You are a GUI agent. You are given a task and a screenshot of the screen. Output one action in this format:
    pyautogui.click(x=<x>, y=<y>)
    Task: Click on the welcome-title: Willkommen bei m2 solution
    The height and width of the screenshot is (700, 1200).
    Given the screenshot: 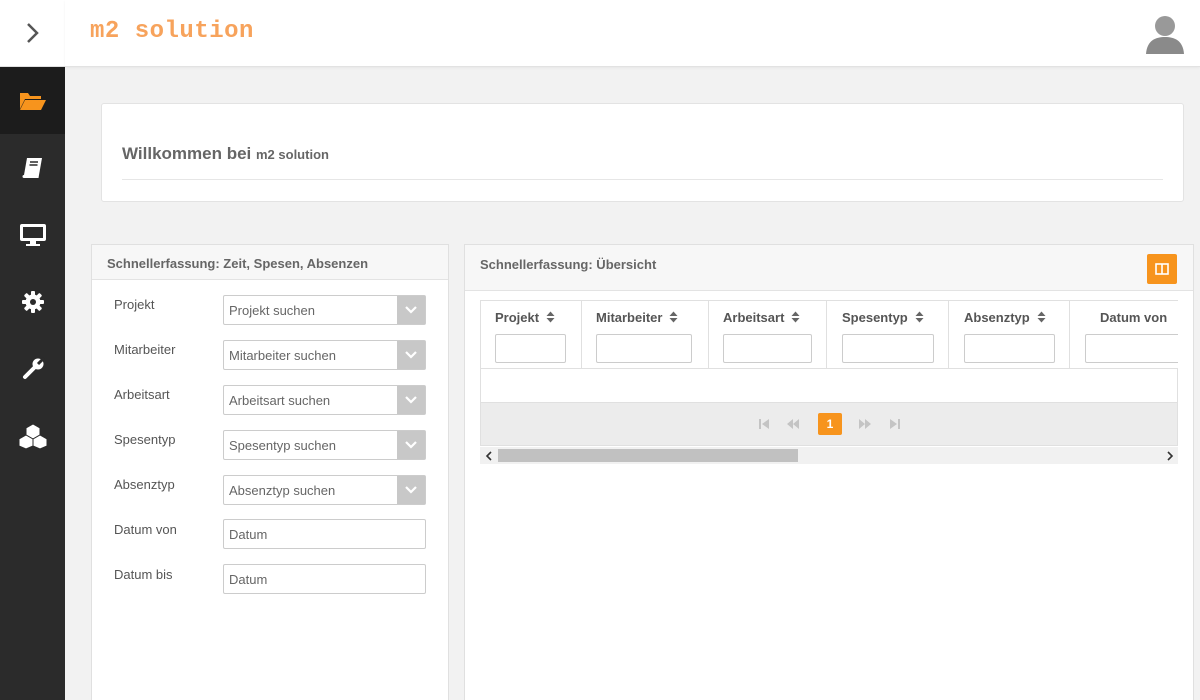 What is the action you would take?
    pyautogui.click(x=225, y=154)
    